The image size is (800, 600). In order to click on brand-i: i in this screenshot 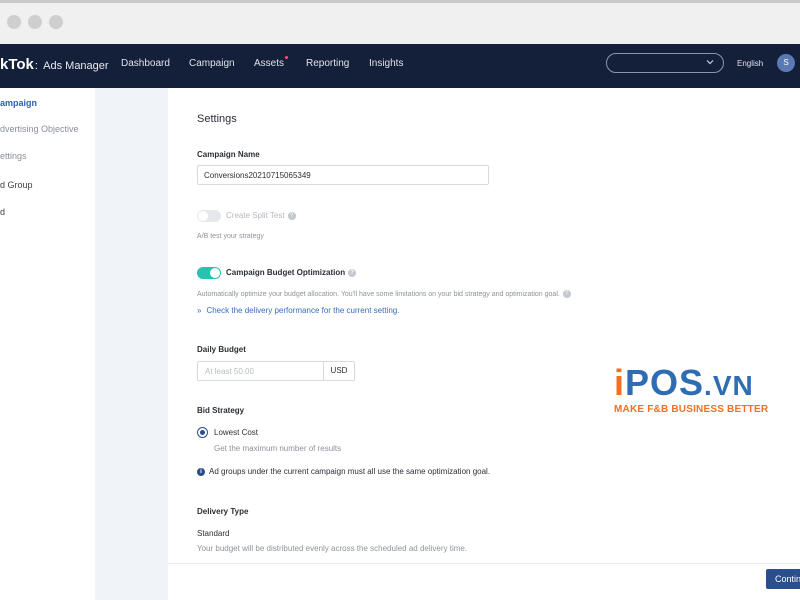, I will do `click(620, 382)`.